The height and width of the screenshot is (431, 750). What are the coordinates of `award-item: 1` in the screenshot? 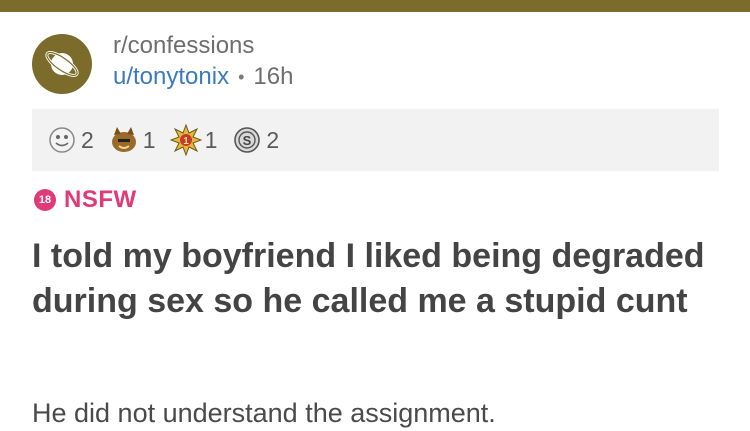 It's located at (132, 140).